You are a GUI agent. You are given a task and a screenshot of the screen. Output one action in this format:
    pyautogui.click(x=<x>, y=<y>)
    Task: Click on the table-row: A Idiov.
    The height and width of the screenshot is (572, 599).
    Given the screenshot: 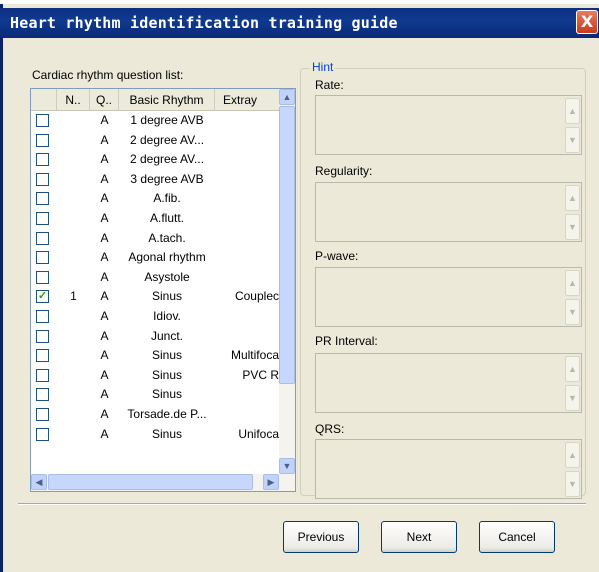 What is the action you would take?
    pyautogui.click(x=156, y=317)
    